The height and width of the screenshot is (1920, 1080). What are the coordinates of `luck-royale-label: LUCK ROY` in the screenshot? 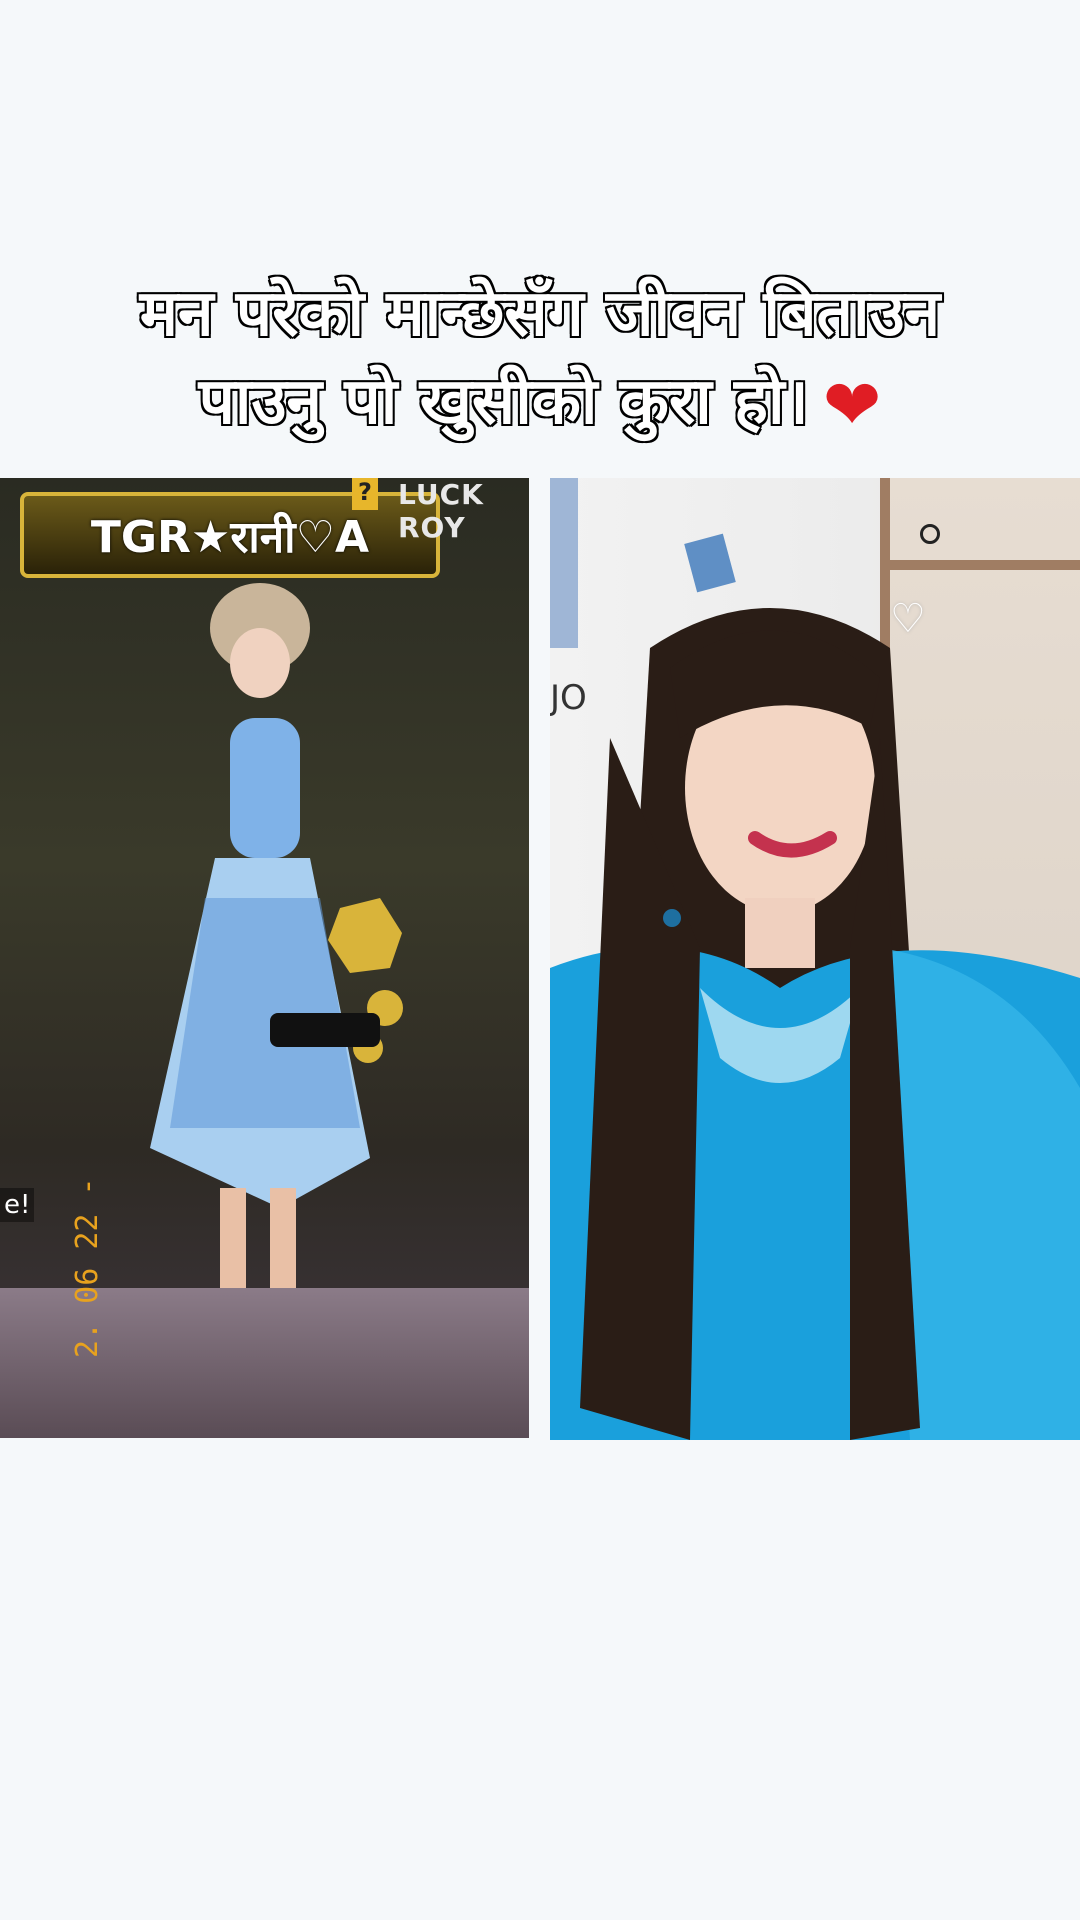 It's located at (441, 511).